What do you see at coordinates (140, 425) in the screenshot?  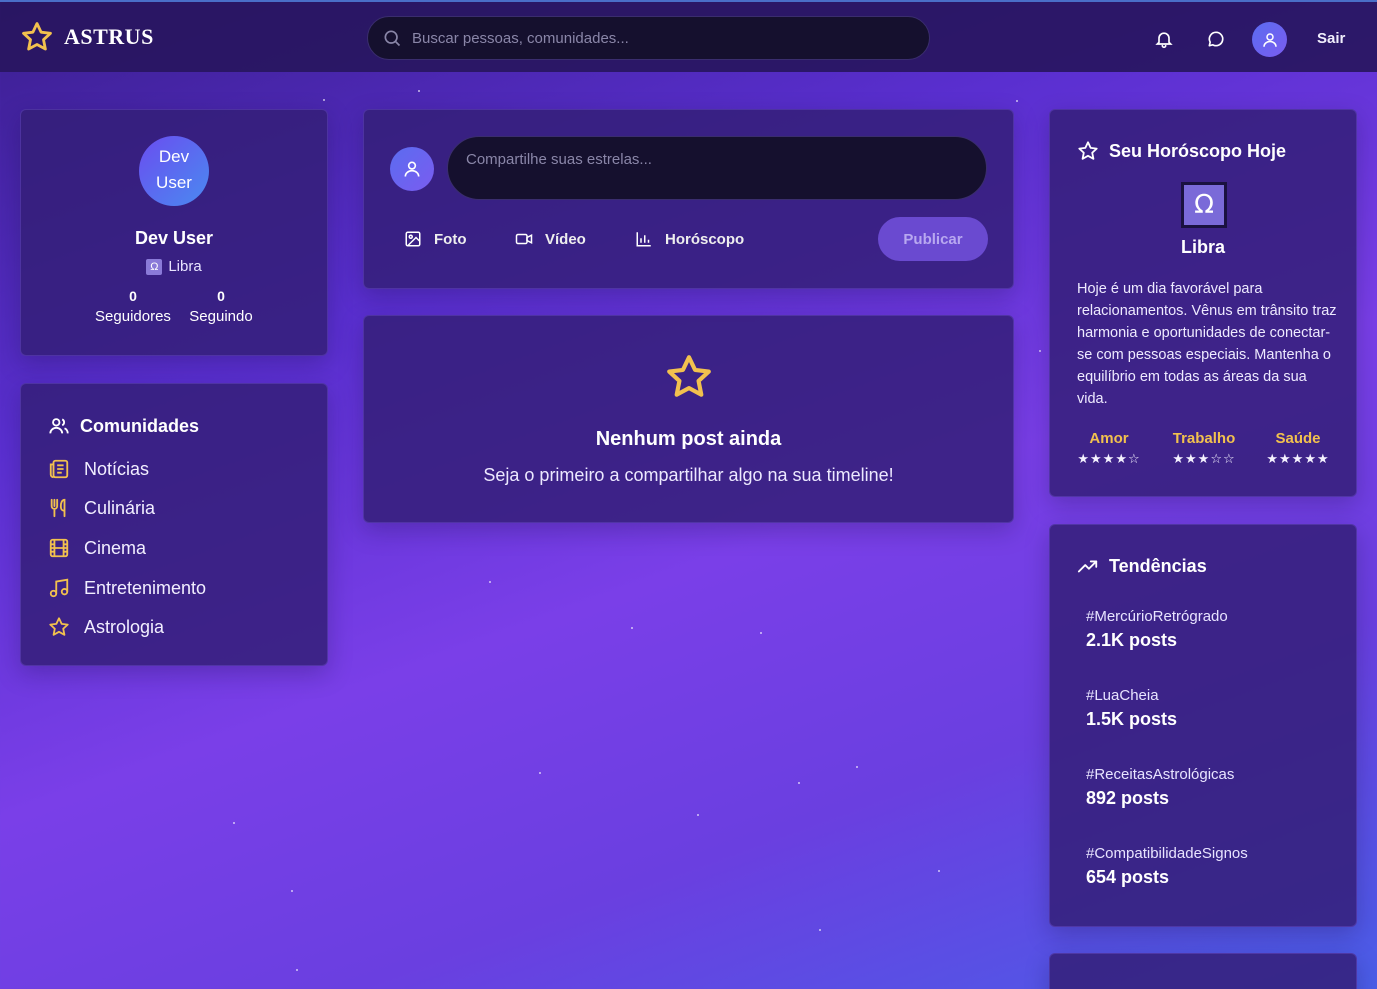 I see `communities-title: Comunidades` at bounding box center [140, 425].